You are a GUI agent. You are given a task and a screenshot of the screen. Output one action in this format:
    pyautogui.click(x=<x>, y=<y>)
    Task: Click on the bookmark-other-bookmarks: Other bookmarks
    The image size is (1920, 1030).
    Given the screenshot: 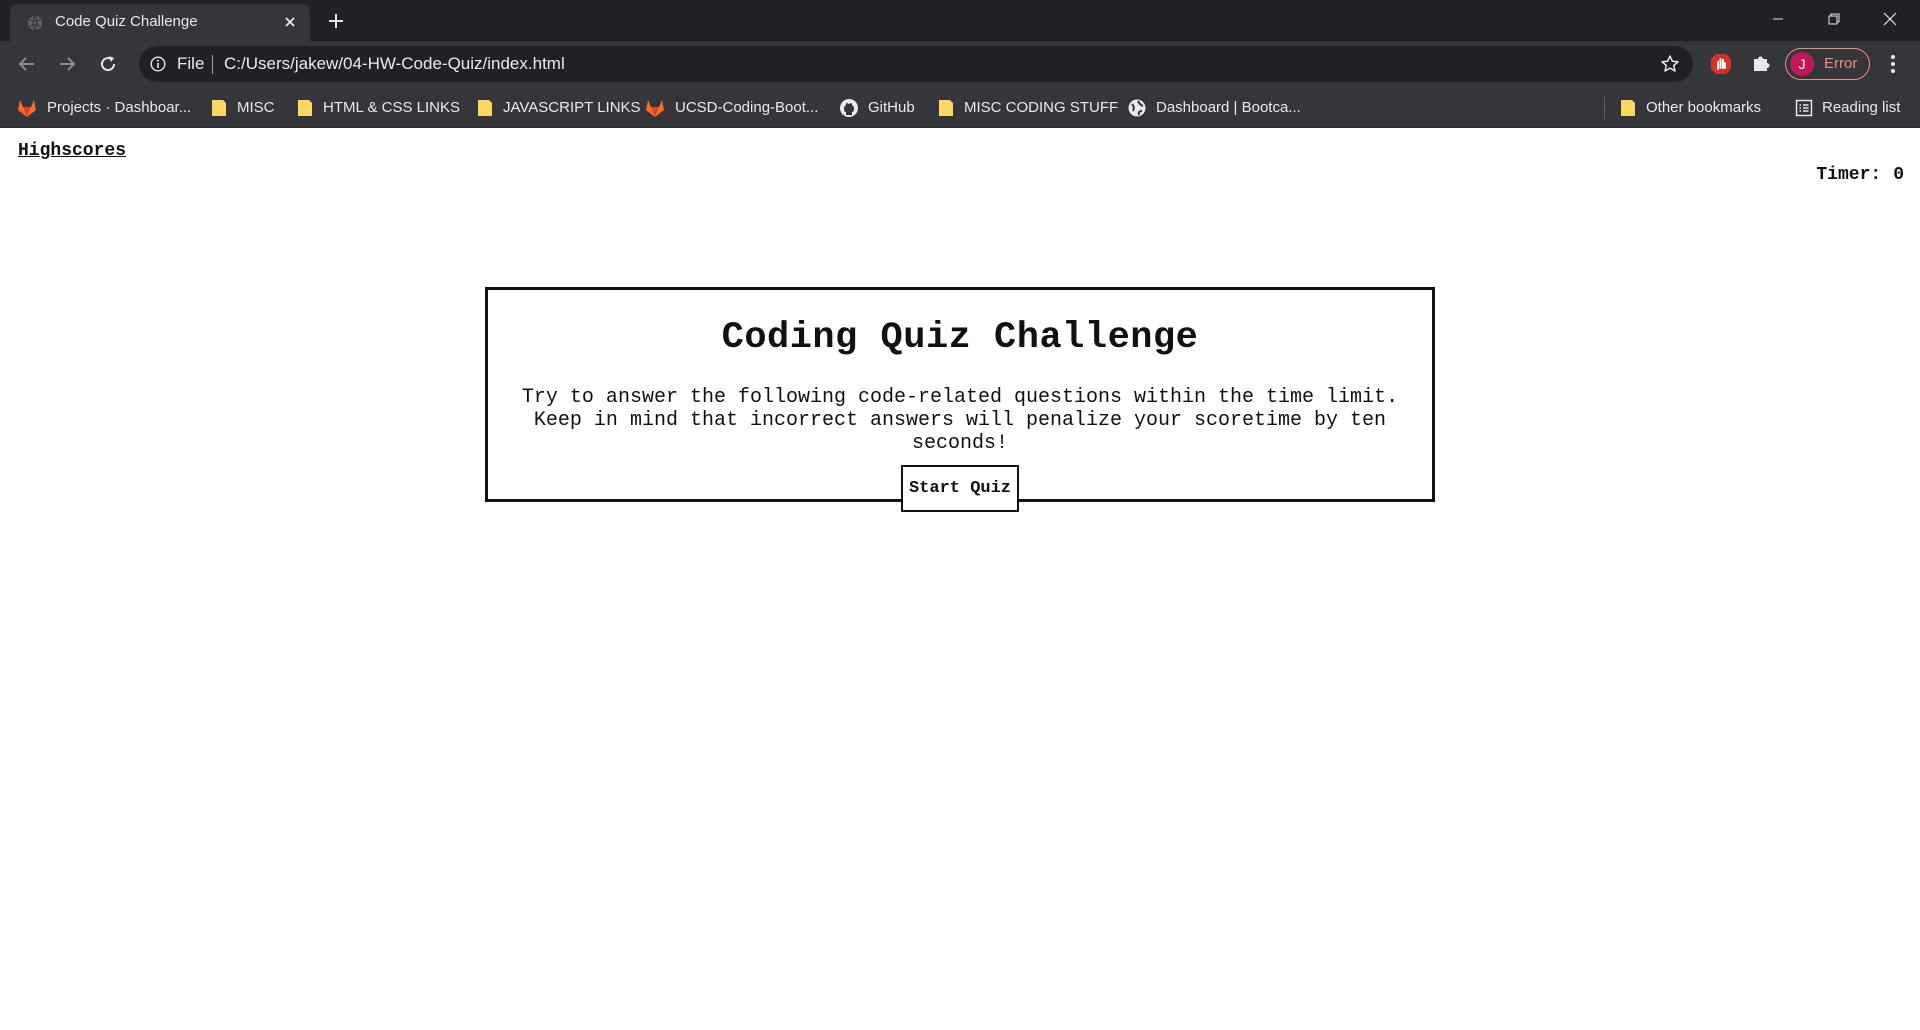 What is the action you would take?
    pyautogui.click(x=1690, y=107)
    